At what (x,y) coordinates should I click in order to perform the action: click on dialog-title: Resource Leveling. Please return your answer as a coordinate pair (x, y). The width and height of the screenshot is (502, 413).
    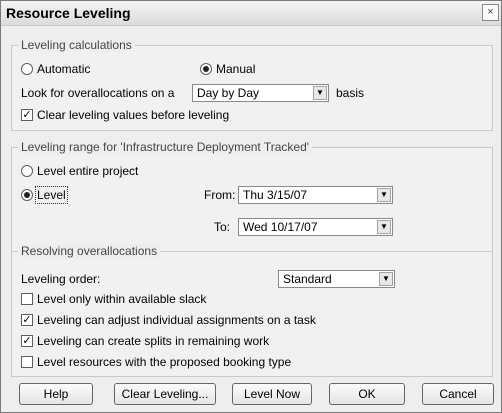
    Looking at the image, I should click on (68, 13).